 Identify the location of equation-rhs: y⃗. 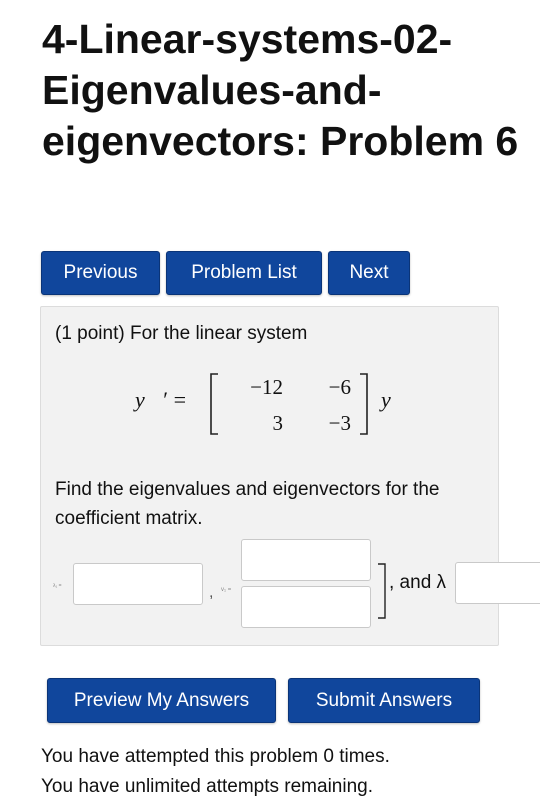
(394, 399).